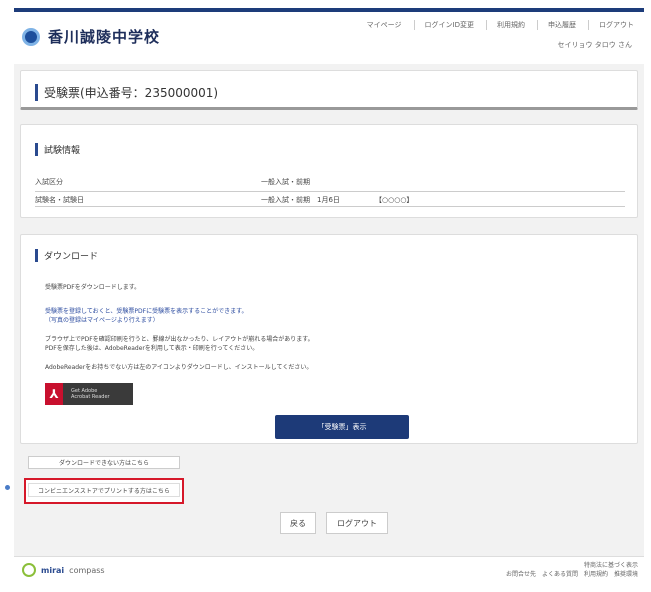  What do you see at coordinates (146, 311) in the screenshot?
I see `download-text-2: 受験票を登録しておくと、受験票PDFに受験票を表示することができます。` at bounding box center [146, 311].